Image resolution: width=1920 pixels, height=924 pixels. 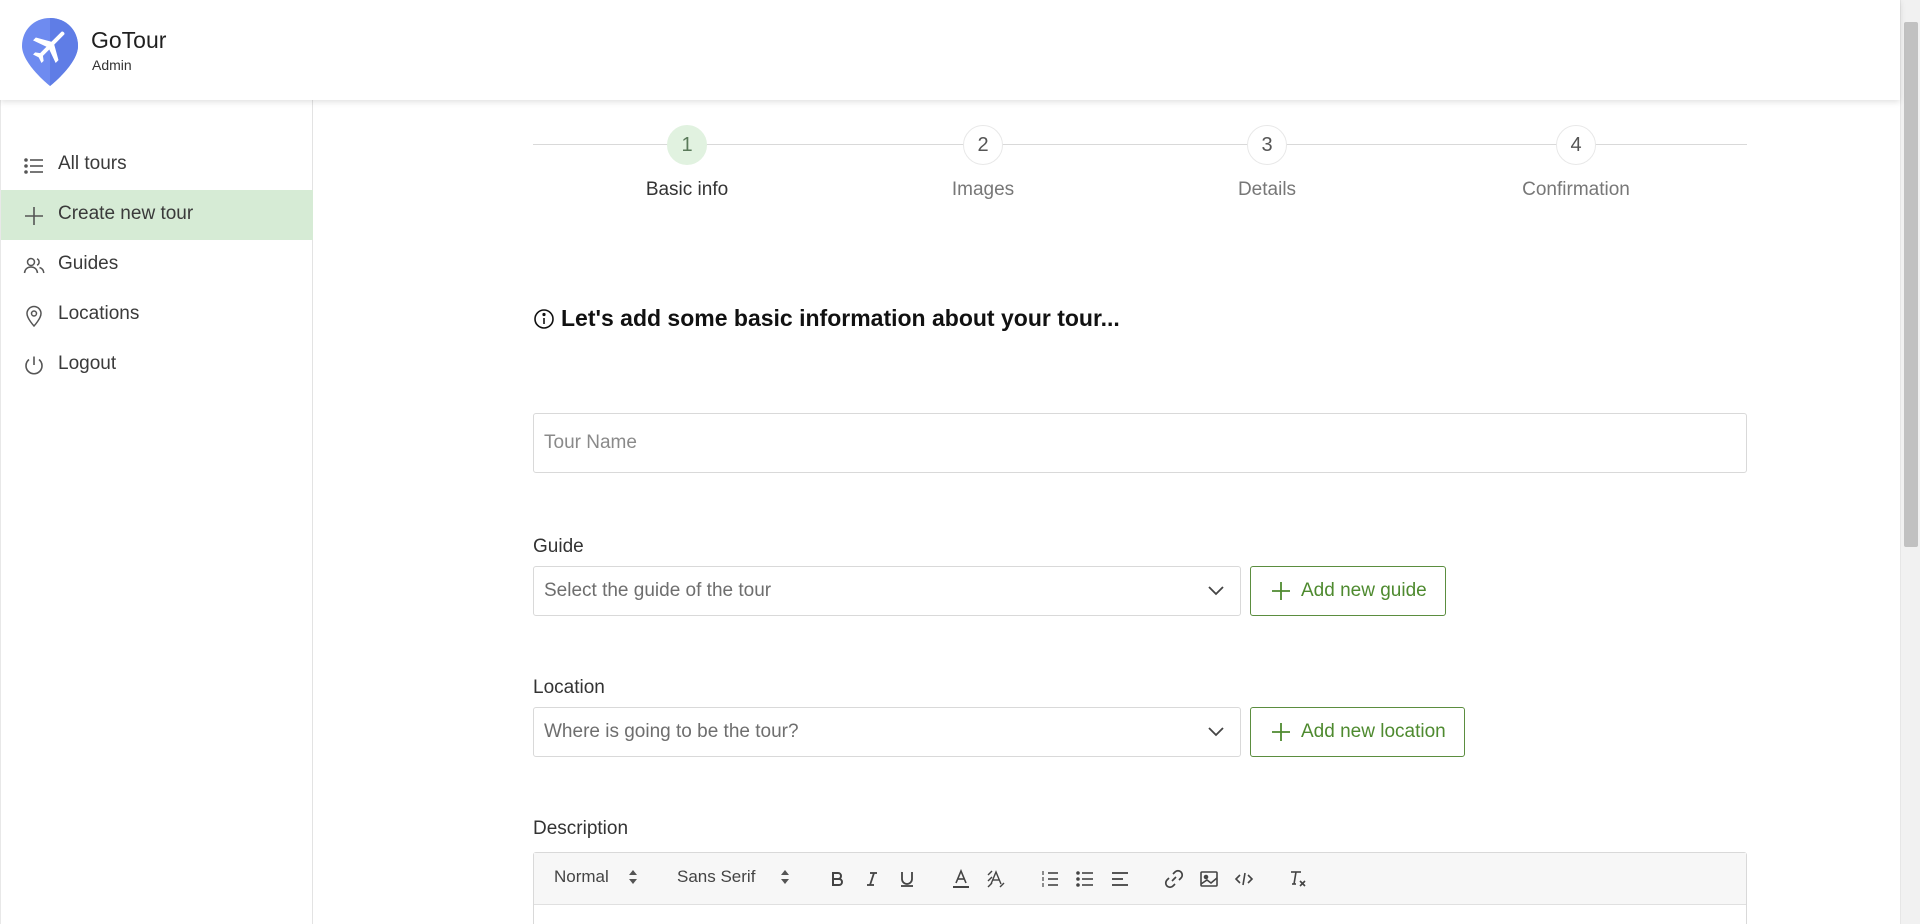 I want to click on link-icon, so click(x=1174, y=879).